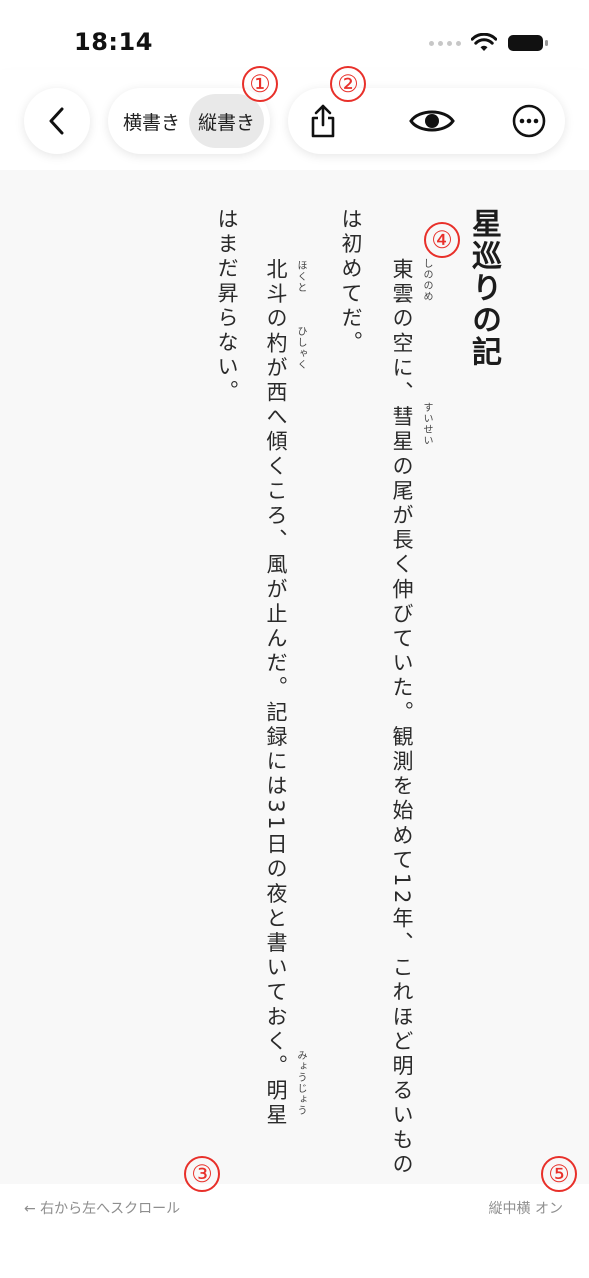 This screenshot has height=1278, width=589. What do you see at coordinates (426, 424) in the screenshot?
I see `ruby-suisei: すいせい` at bounding box center [426, 424].